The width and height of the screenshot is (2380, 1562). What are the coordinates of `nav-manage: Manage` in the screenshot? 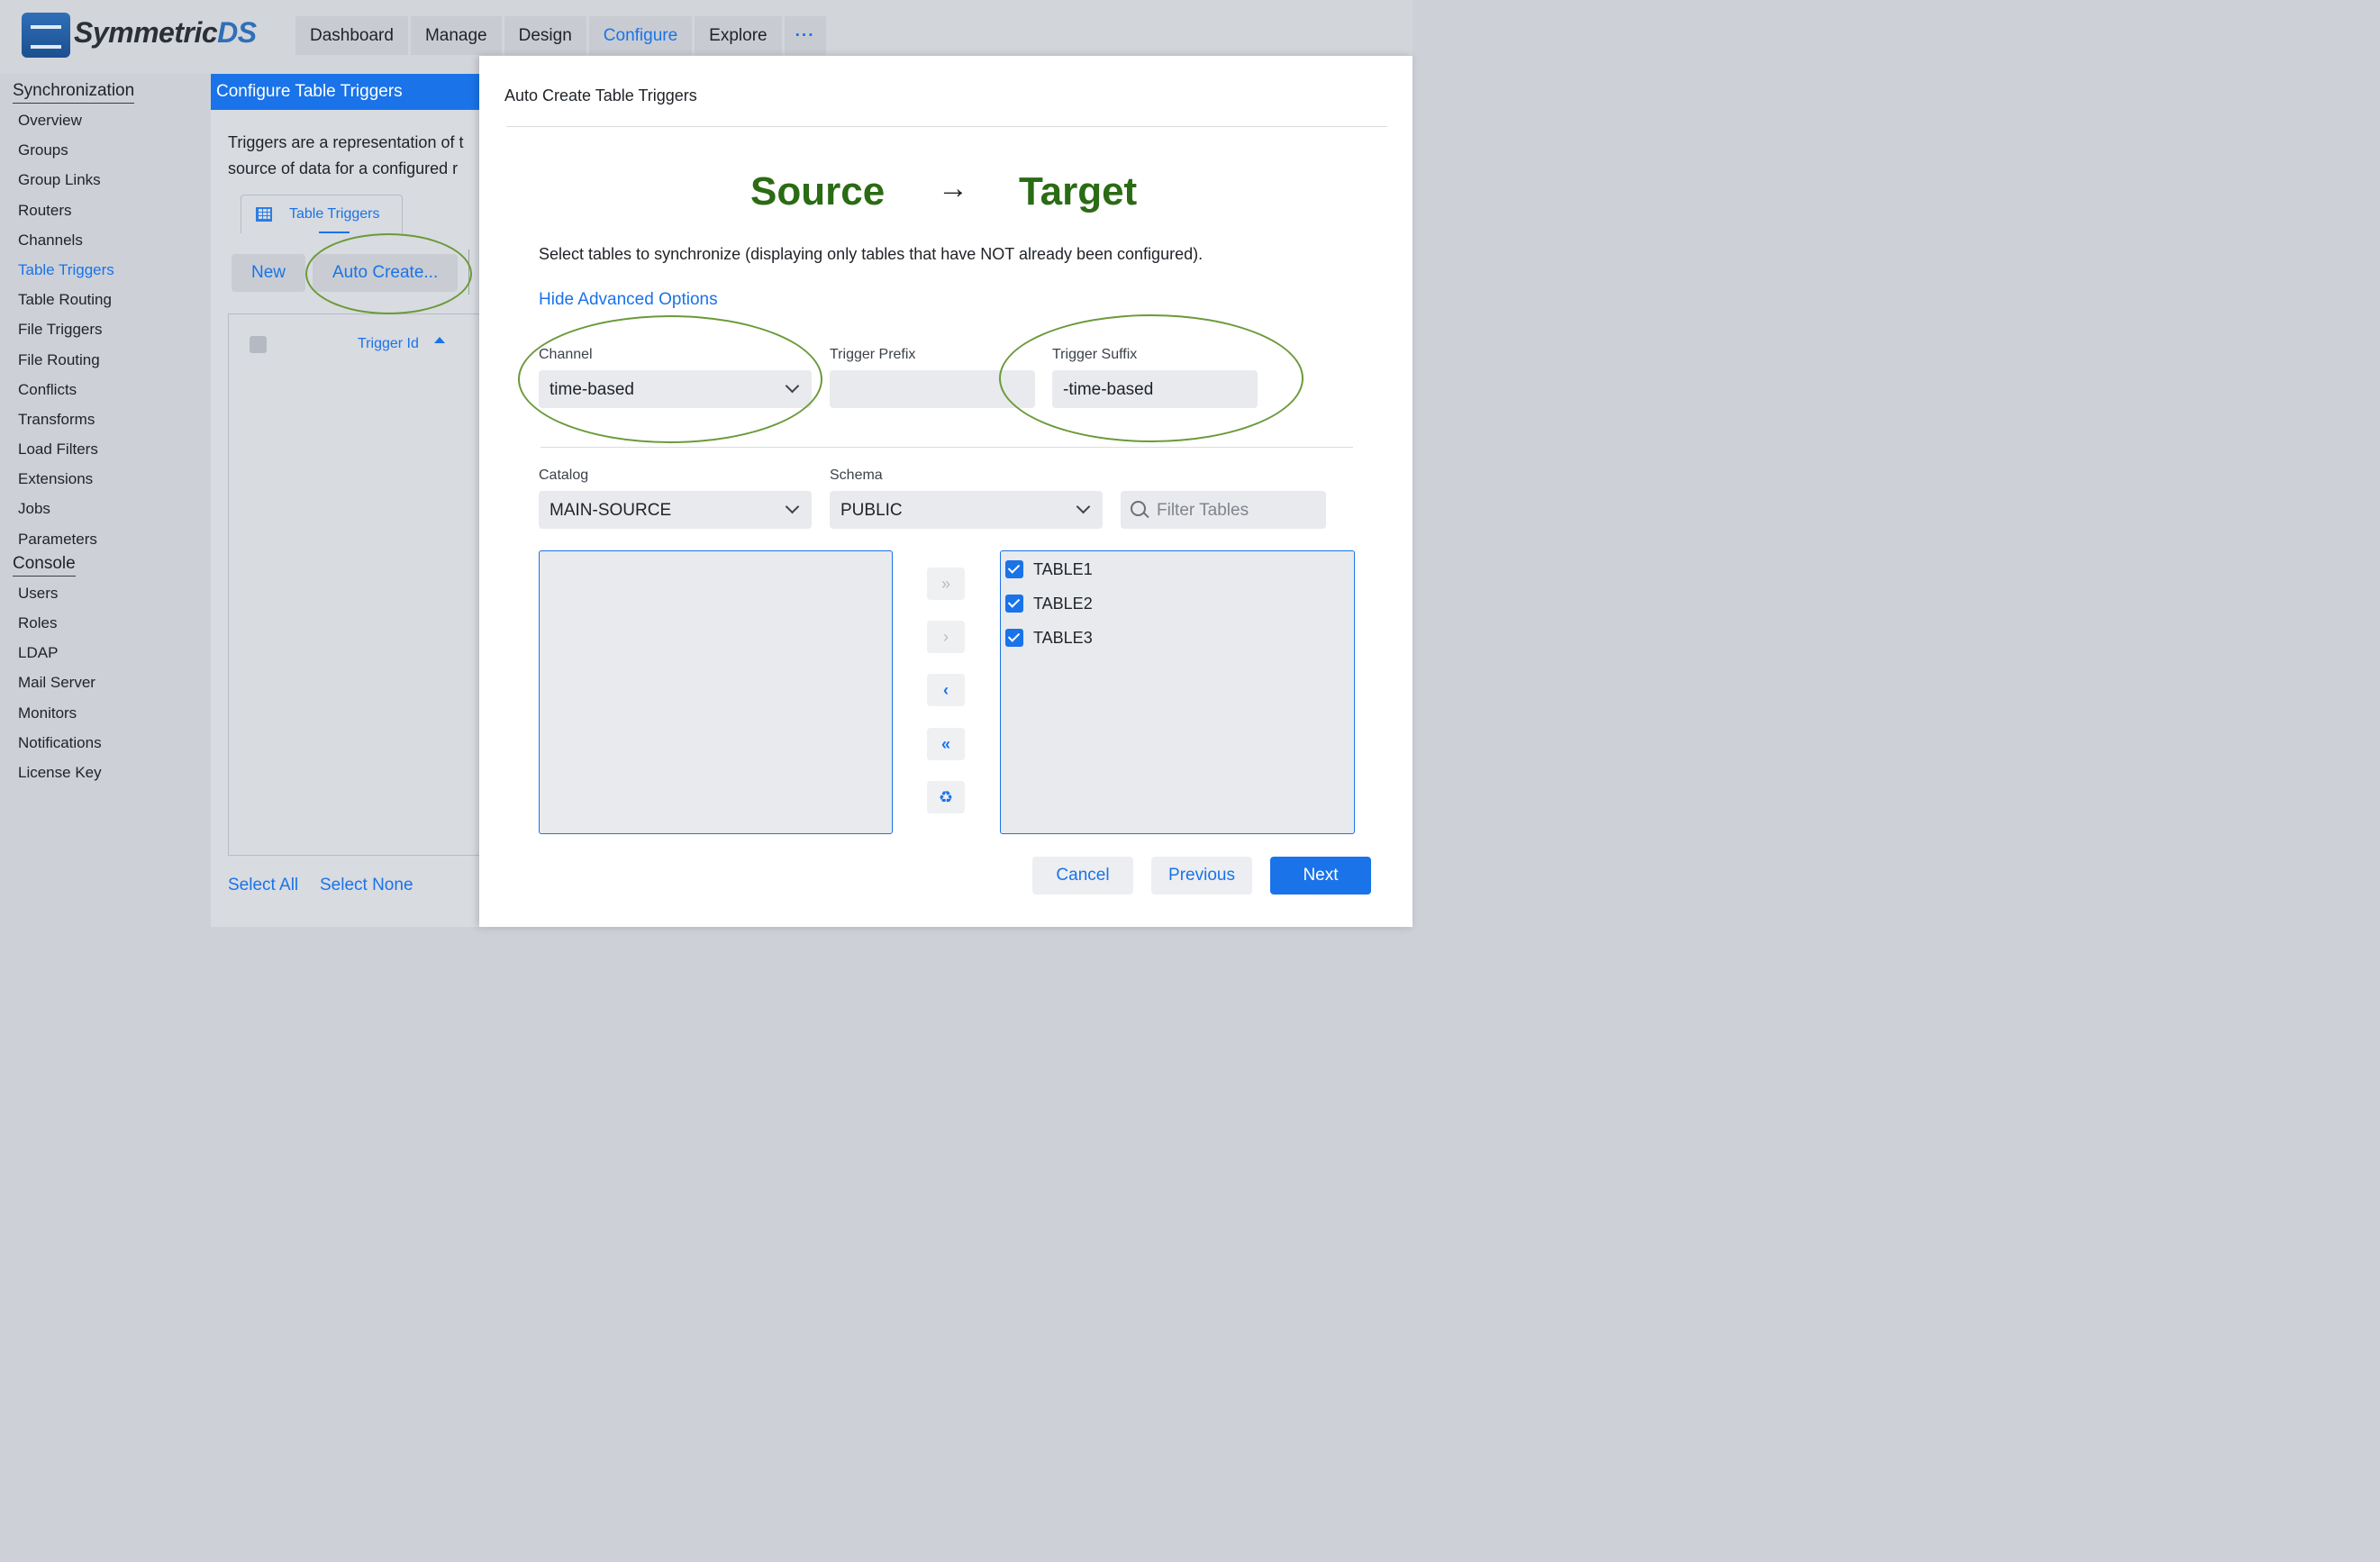 It's located at (456, 35).